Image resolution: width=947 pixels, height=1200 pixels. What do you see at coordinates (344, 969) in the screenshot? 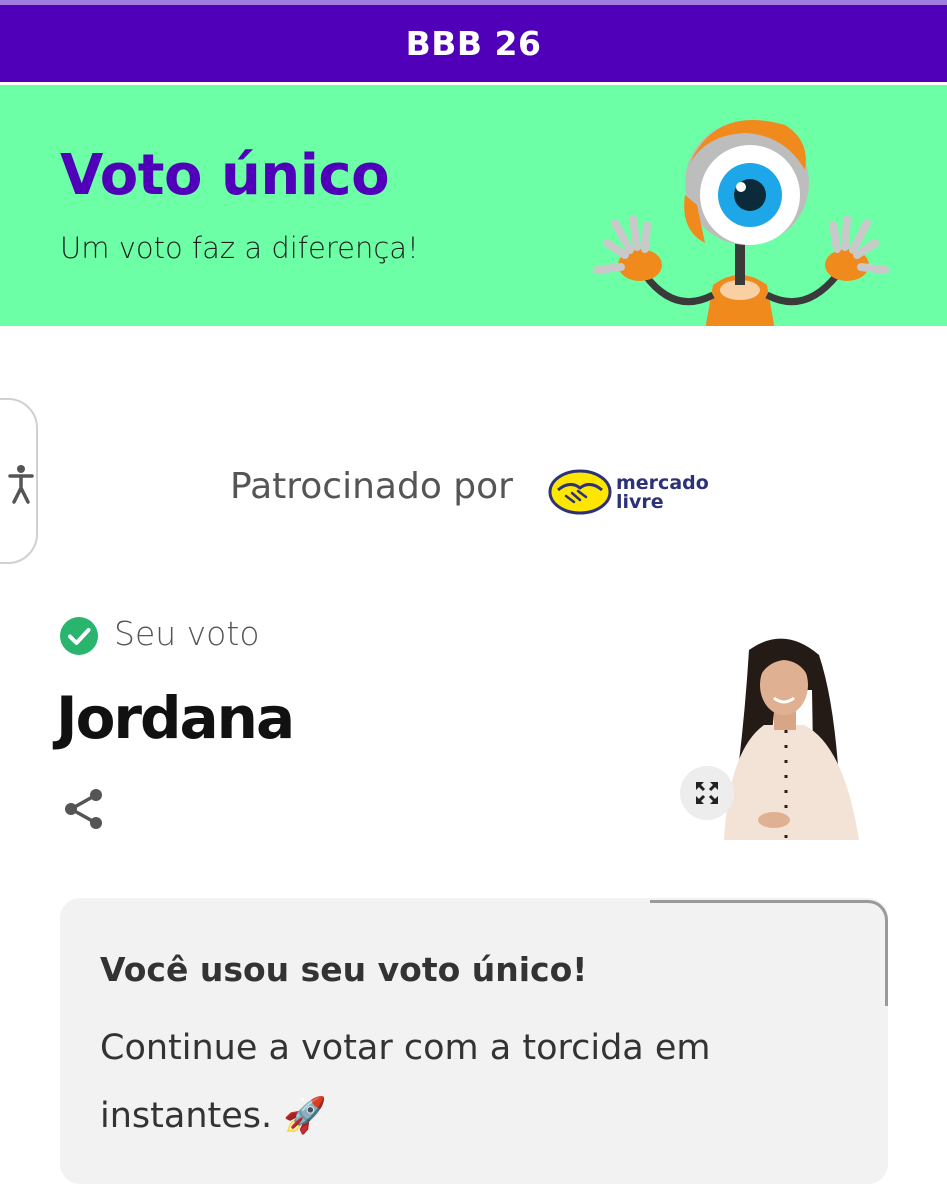
I see `card-title: Você usou seu voto único!` at bounding box center [344, 969].